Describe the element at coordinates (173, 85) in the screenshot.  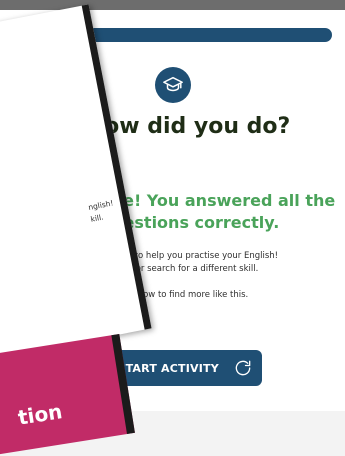
I see `graduation-cap-icon` at that location.